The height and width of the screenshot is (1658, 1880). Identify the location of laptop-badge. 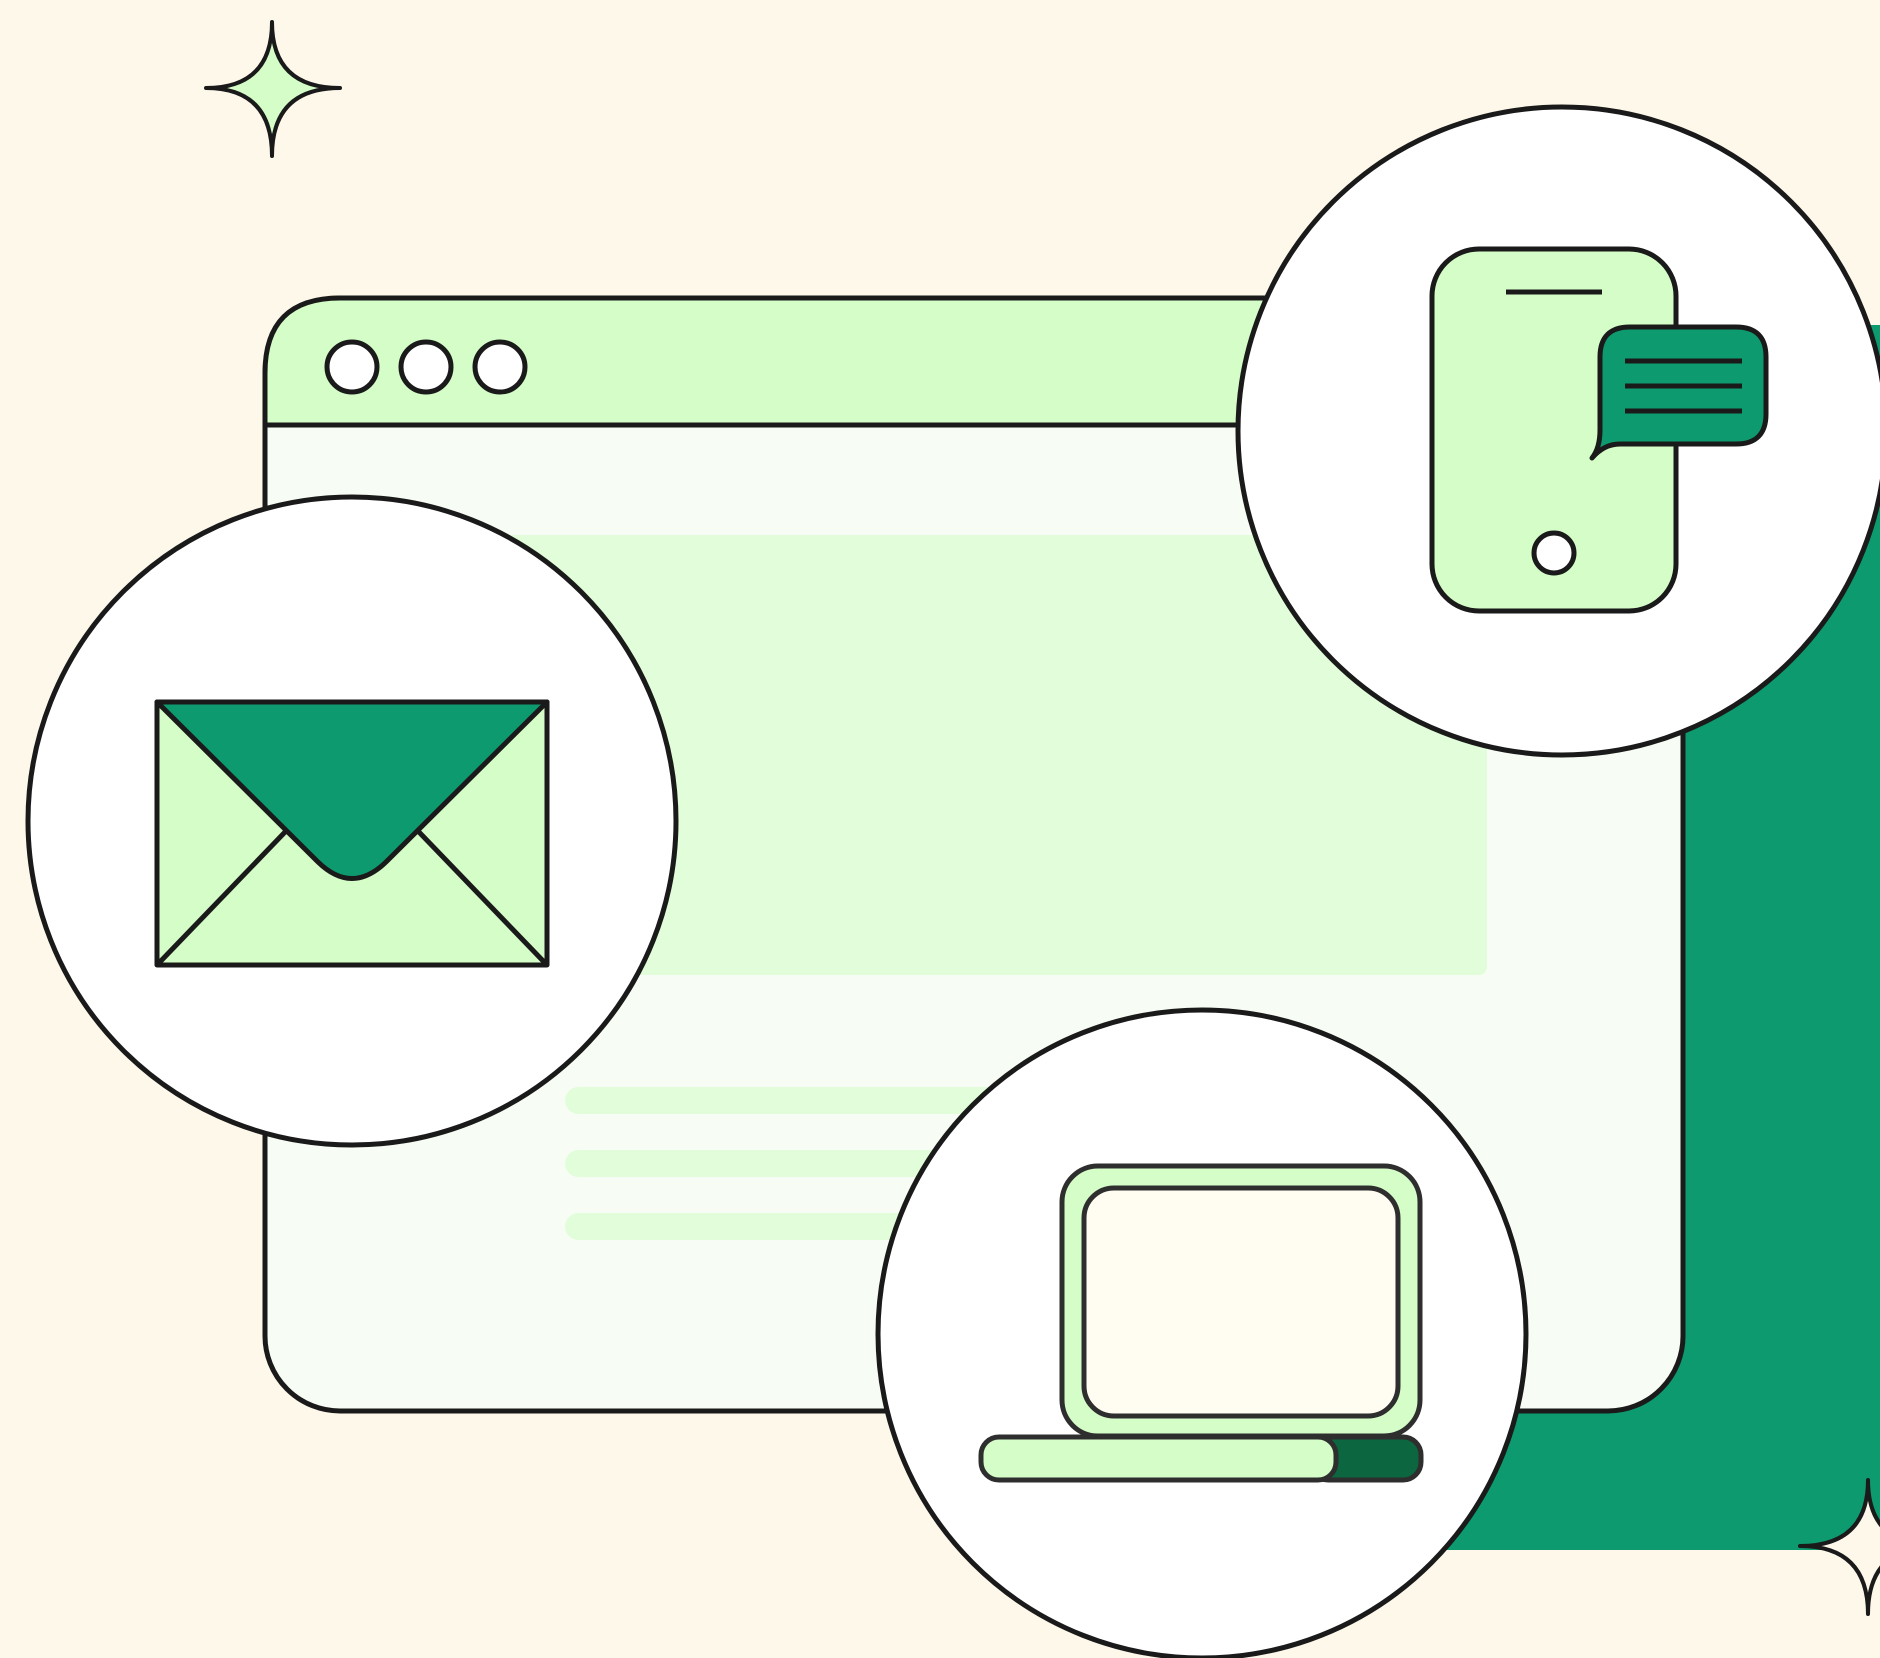
(1202, 1332).